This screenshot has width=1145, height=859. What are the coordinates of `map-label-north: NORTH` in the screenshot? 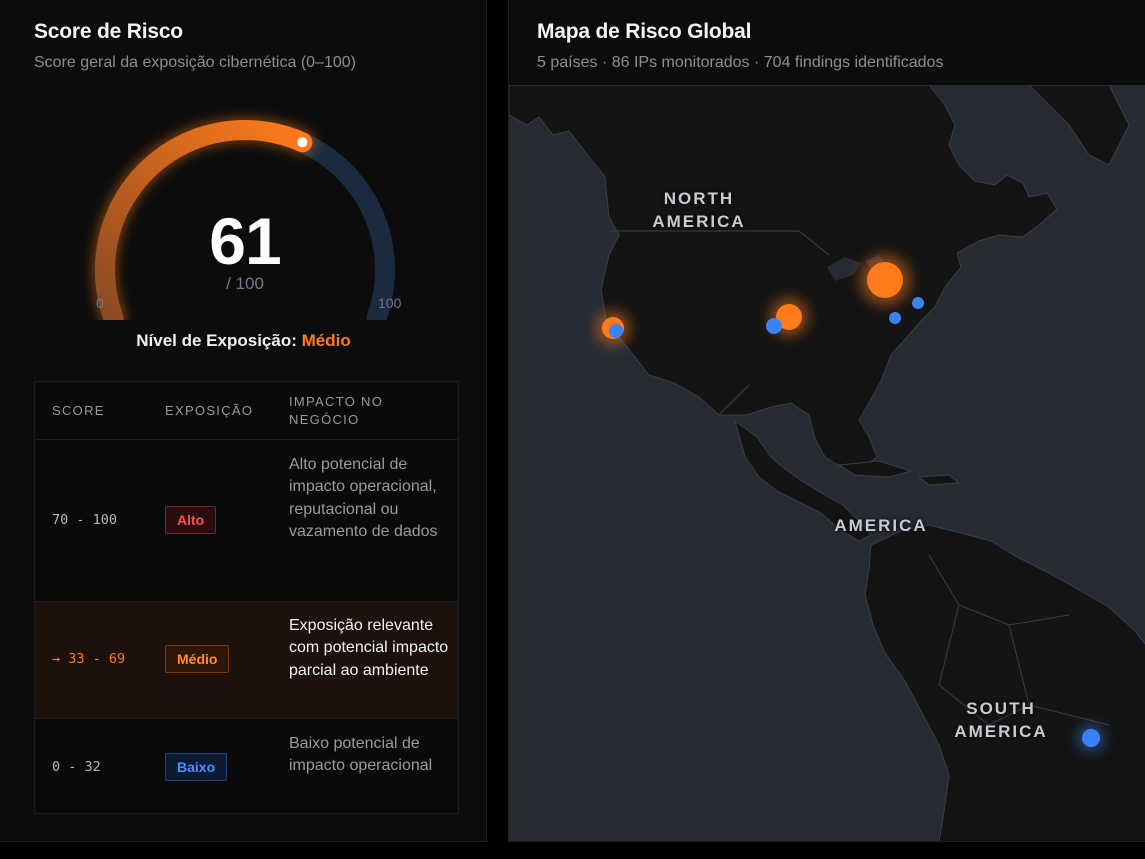 It's located at (699, 198).